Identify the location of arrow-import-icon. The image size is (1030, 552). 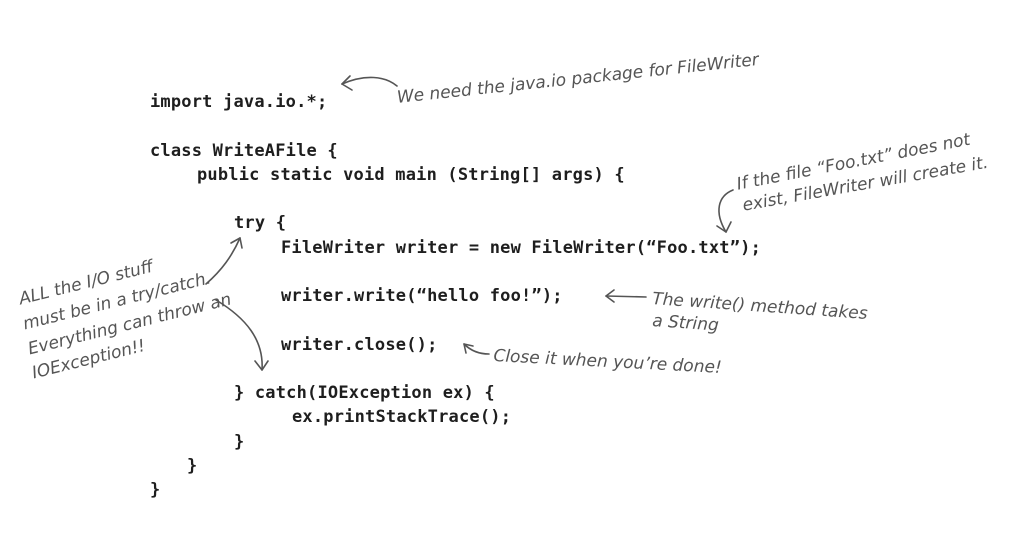
(369, 83).